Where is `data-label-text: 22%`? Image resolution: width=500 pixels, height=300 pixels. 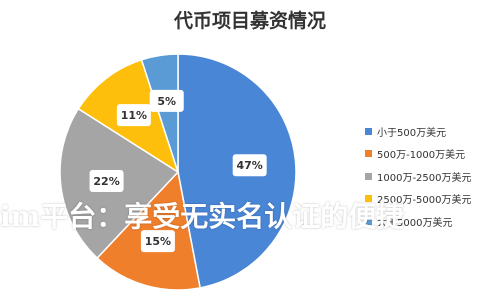
data-label-text: 22% is located at coordinates (106, 181).